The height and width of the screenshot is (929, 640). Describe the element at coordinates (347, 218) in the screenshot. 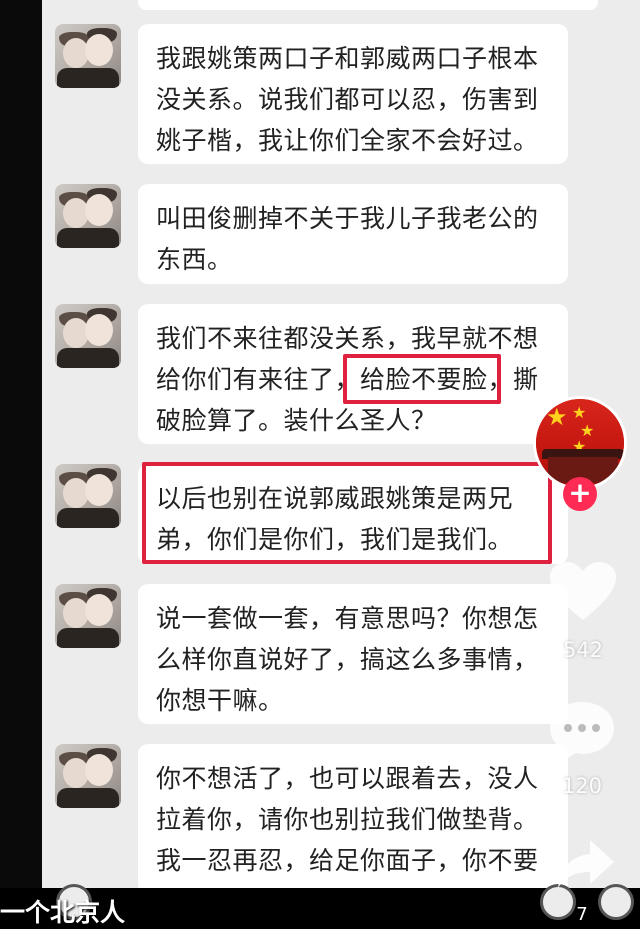

I see `message-line: 叫田俊删掉不关于我儿子我老公的` at that location.